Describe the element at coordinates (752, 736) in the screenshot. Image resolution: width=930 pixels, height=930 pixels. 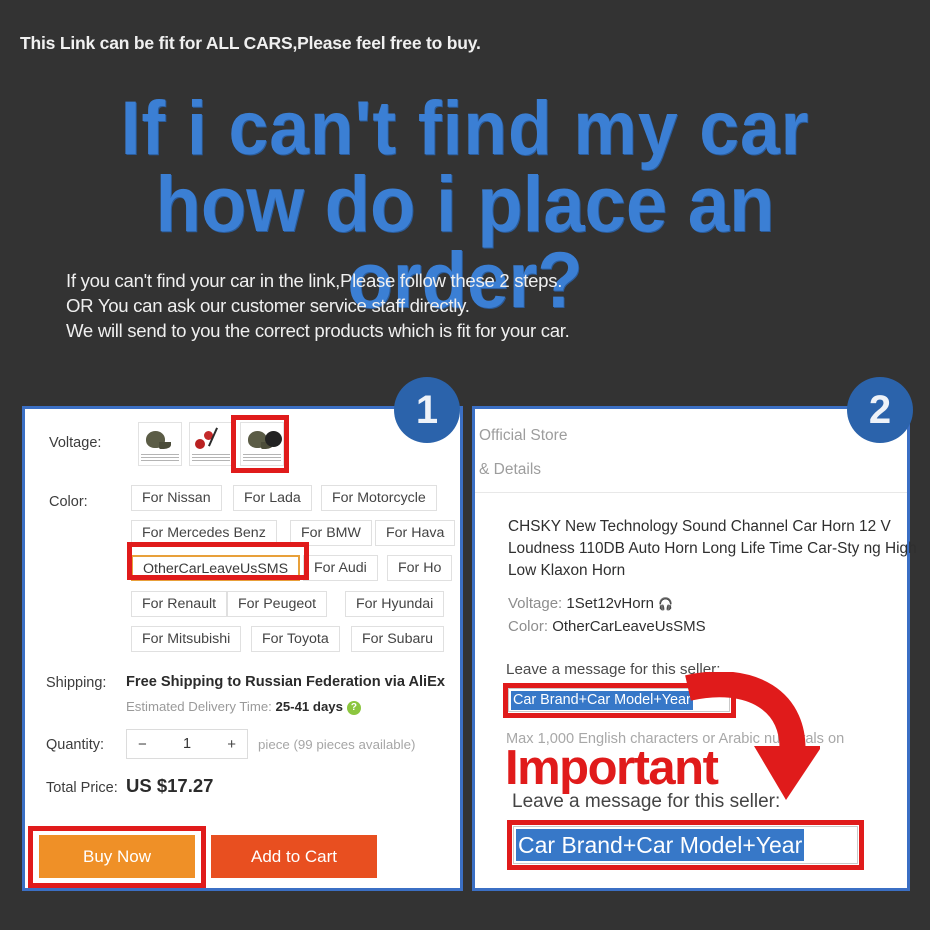
I see `red-curved-arrow-icon` at that location.